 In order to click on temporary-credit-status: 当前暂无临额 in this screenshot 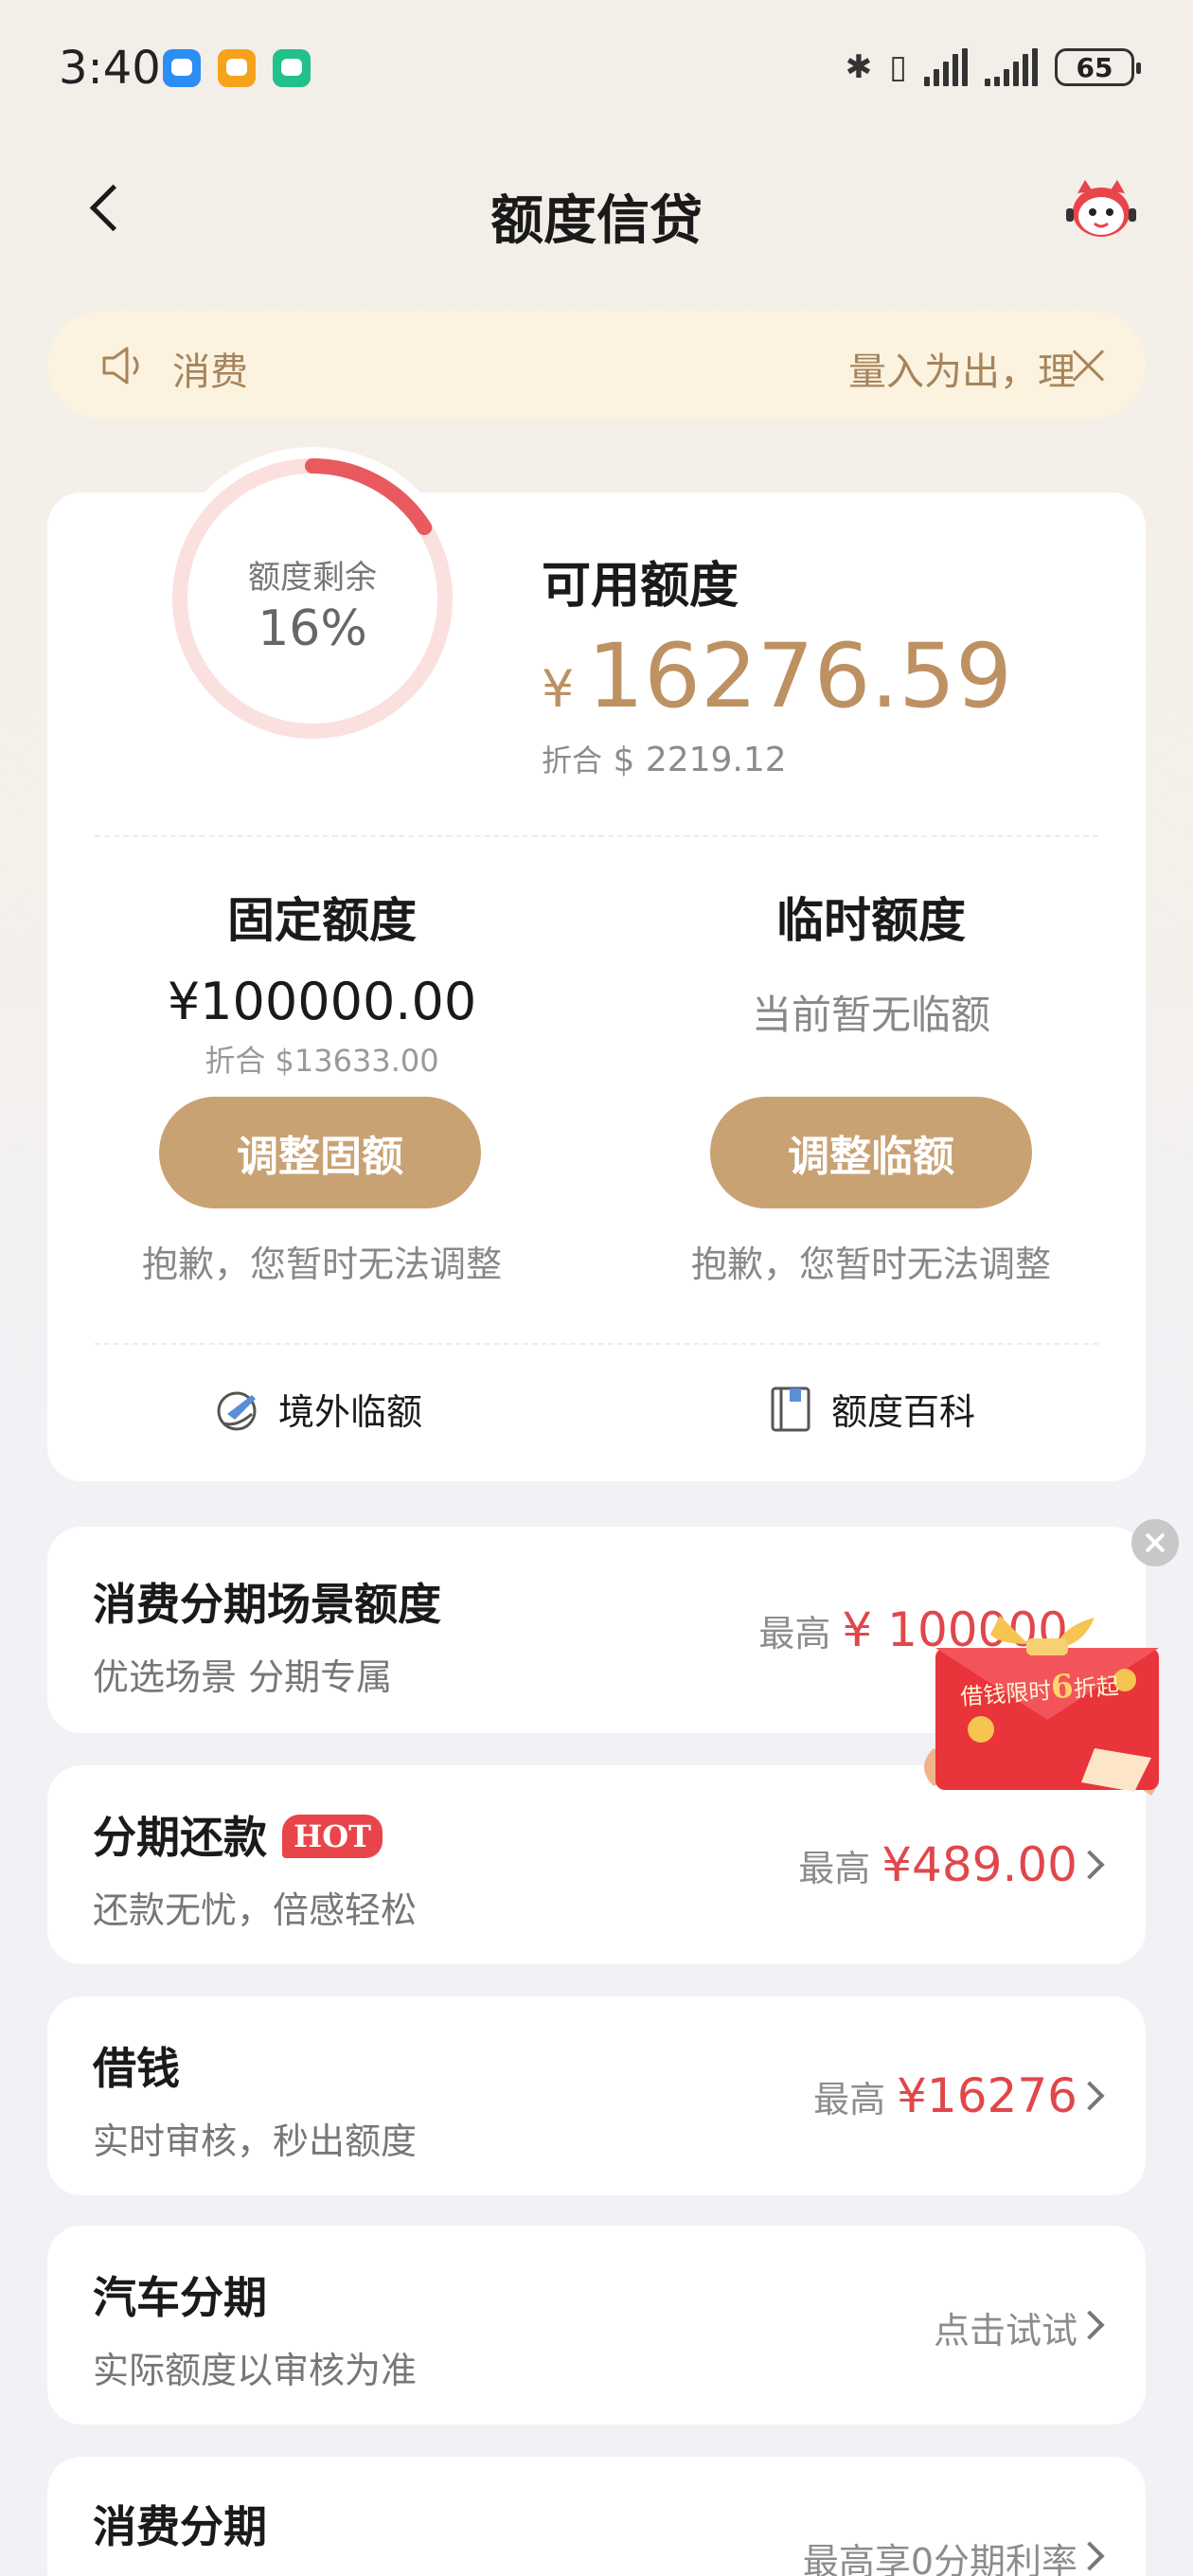, I will do `click(870, 1015)`.